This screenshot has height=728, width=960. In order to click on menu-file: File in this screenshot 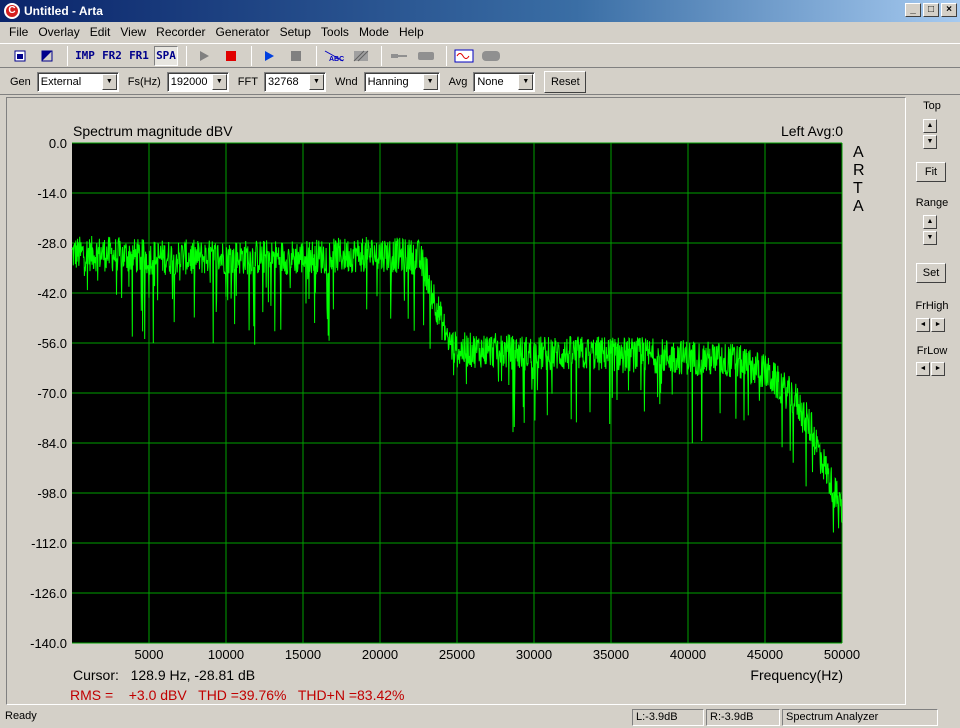, I will do `click(18, 32)`.